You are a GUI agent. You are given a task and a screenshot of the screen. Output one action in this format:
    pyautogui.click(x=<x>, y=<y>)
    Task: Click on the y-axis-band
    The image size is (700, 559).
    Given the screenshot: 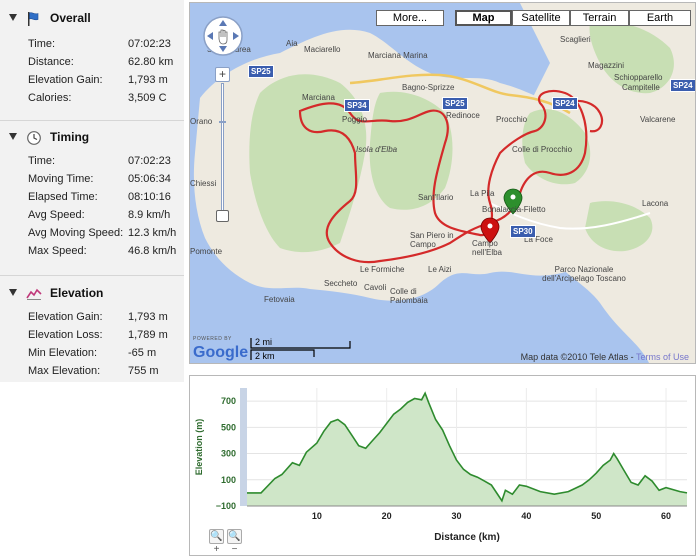 What is the action you would take?
    pyautogui.click(x=243, y=447)
    